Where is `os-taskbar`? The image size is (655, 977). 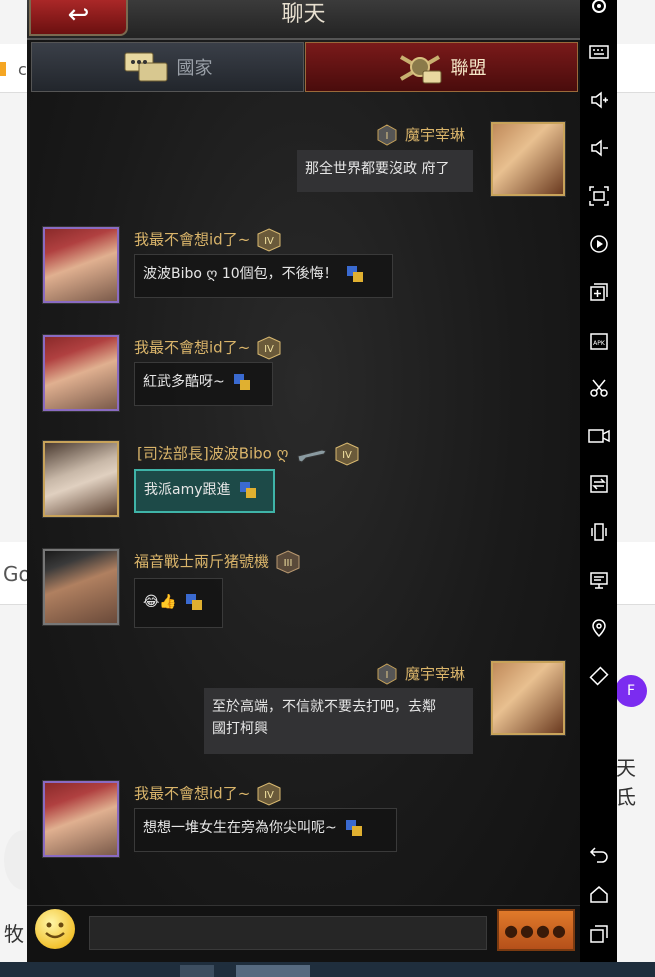
os-taskbar is located at coordinates (327, 969).